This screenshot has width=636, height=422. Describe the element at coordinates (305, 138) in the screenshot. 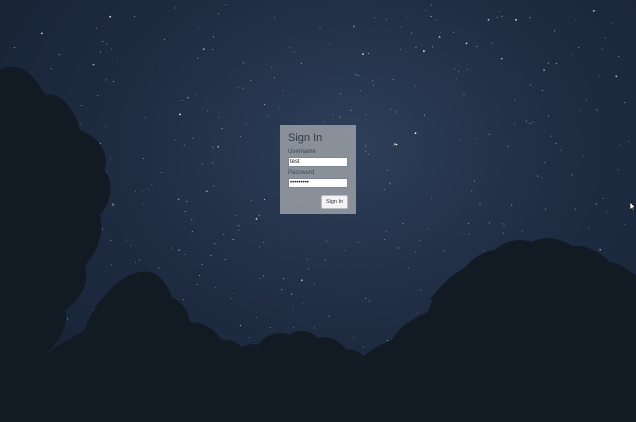

I see `login-title: Sign In` at that location.